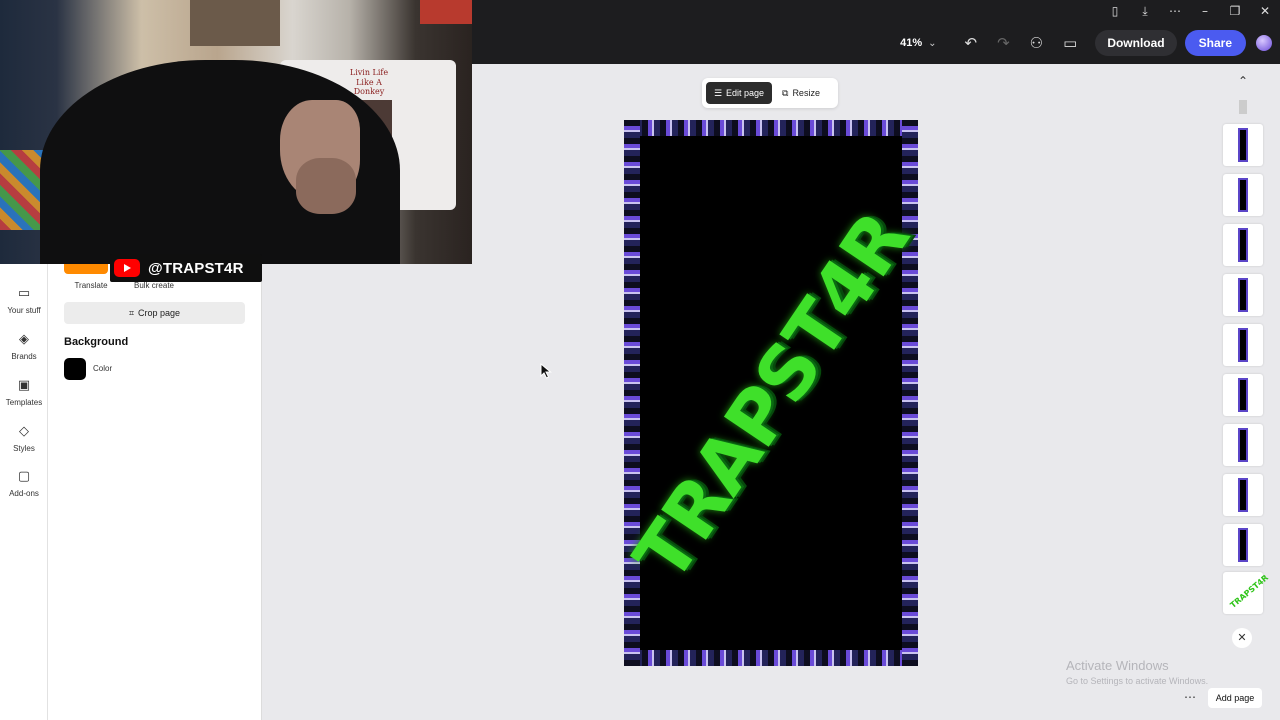 The image size is (1280, 720). Describe the element at coordinates (1036, 43) in the screenshot. I see `collaborate-icon: ⚇` at that location.